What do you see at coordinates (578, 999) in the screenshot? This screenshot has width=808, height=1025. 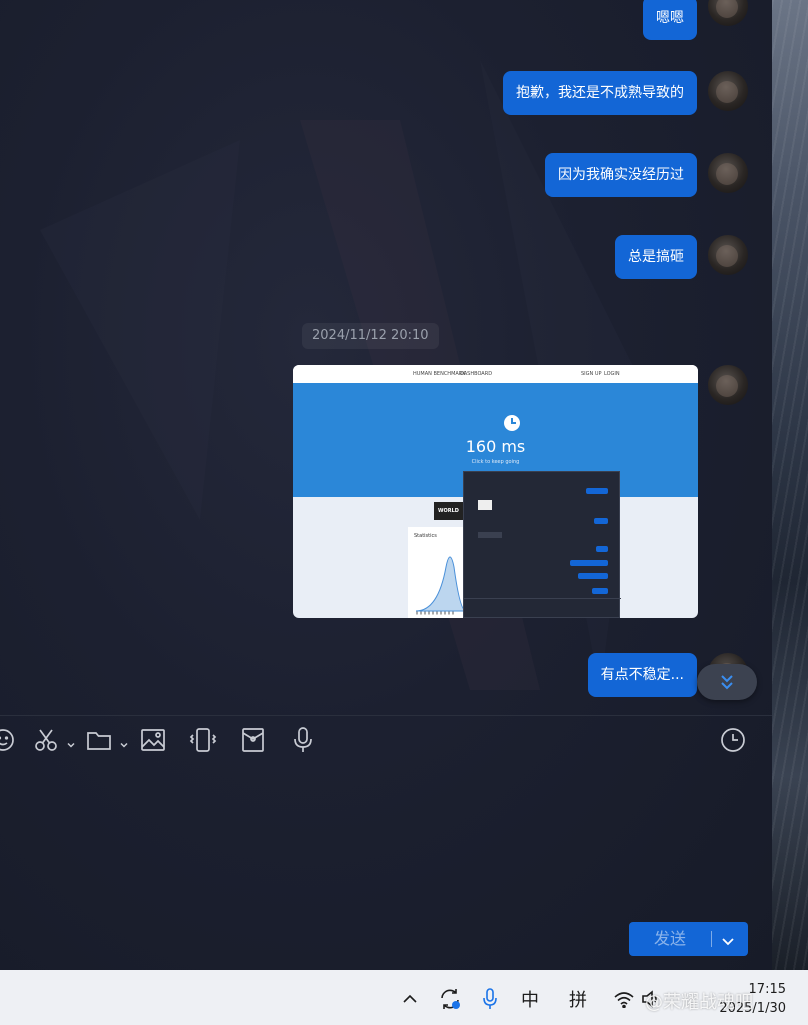 I see `ime-mode-indicator: 拼` at bounding box center [578, 999].